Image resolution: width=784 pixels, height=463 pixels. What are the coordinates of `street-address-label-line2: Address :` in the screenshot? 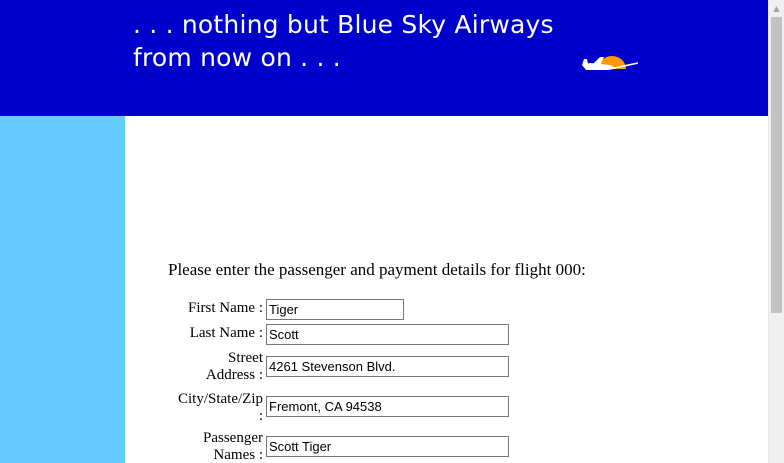 It's located at (234, 375).